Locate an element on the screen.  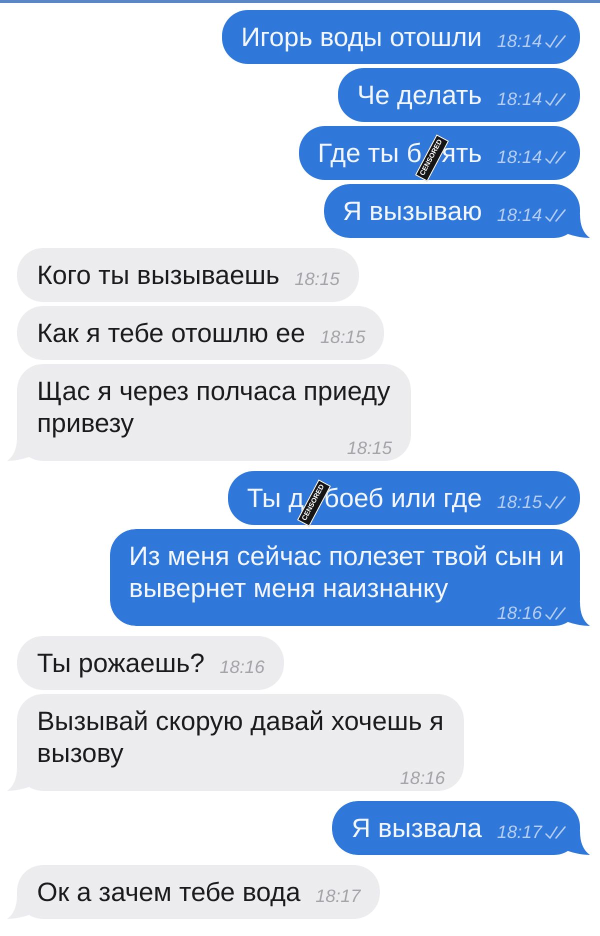
message-text: Кого ты вызываешь is located at coordinates (158, 275).